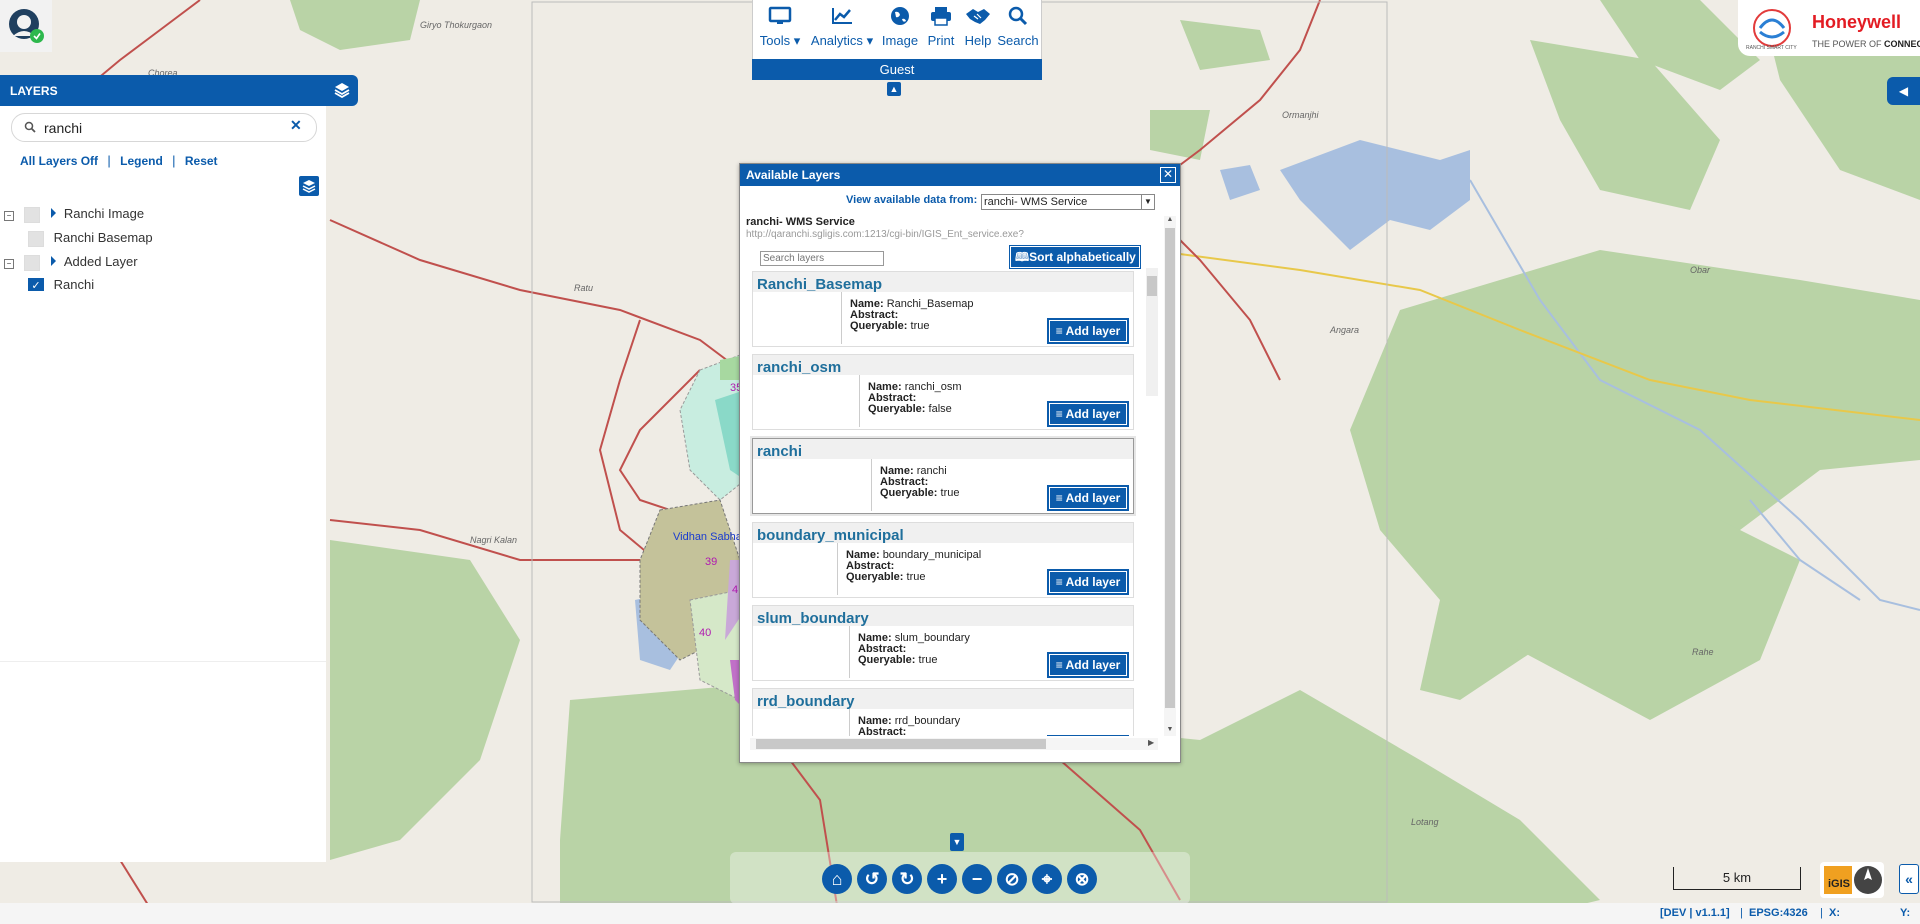 This screenshot has height=924, width=1920. I want to click on undo-view-button: ↺, so click(872, 879).